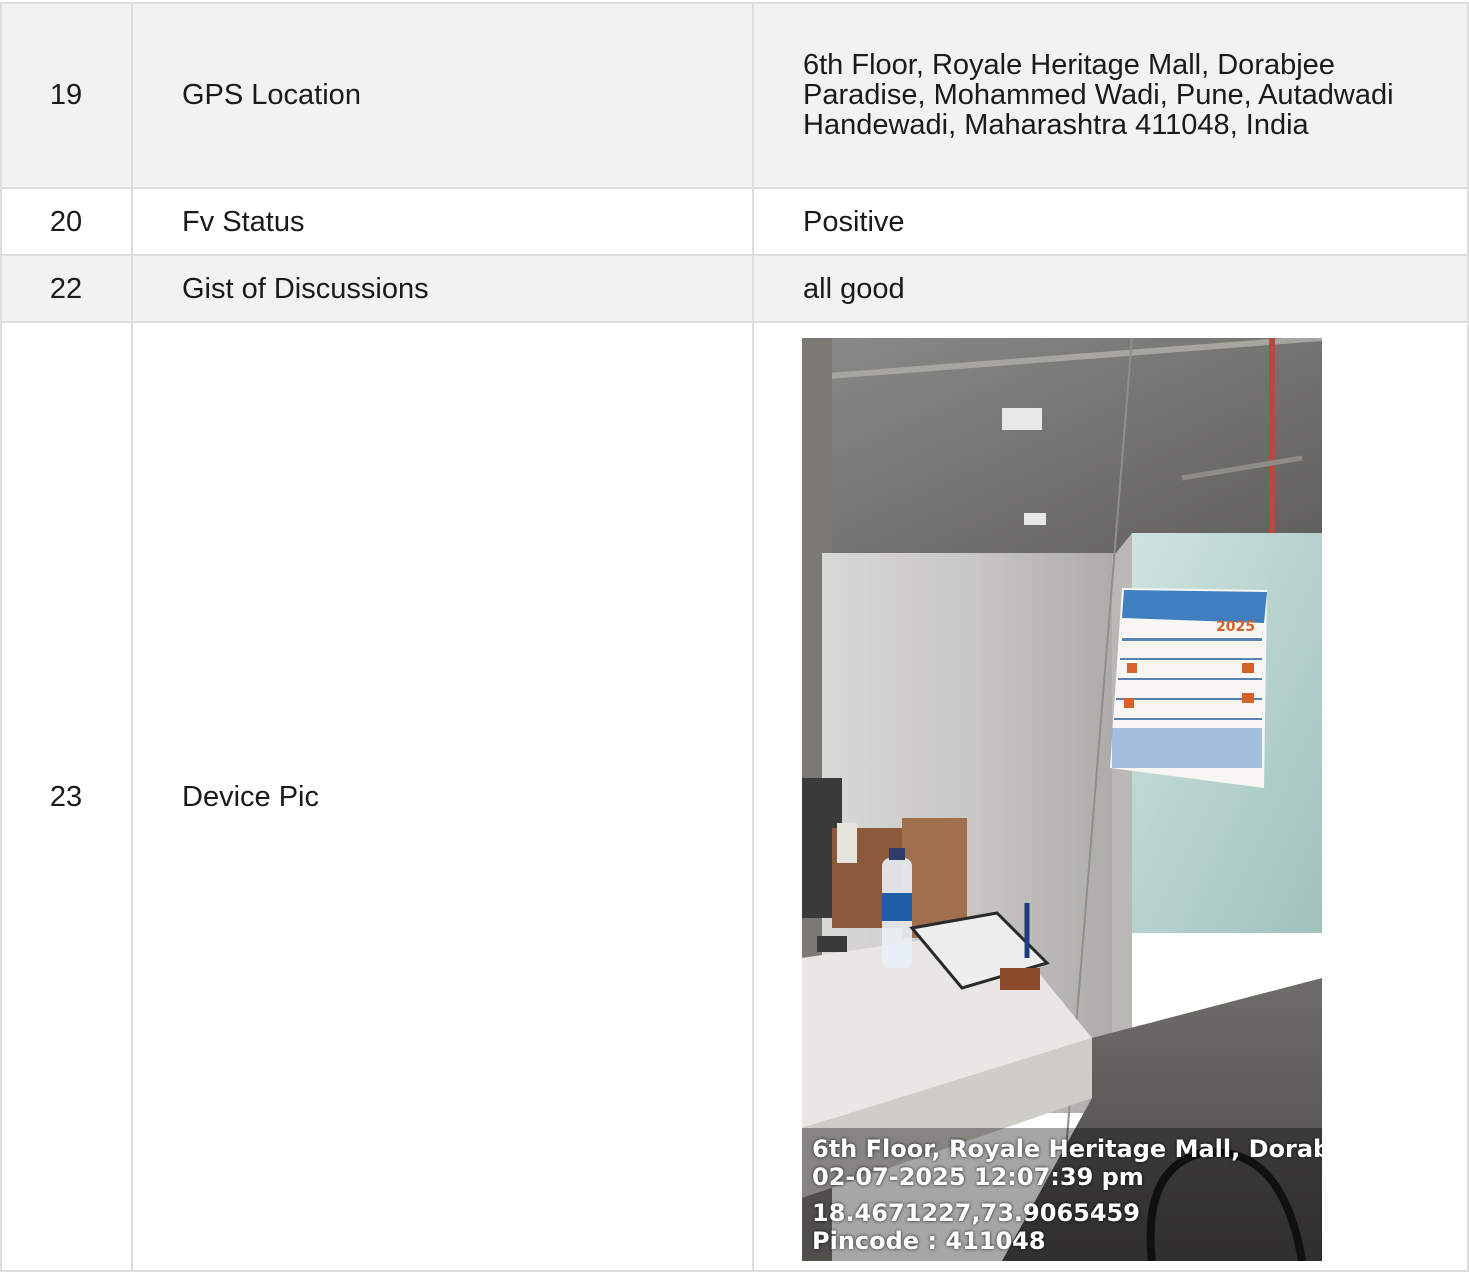  I want to click on calendar-year: 2025, so click(1235, 627).